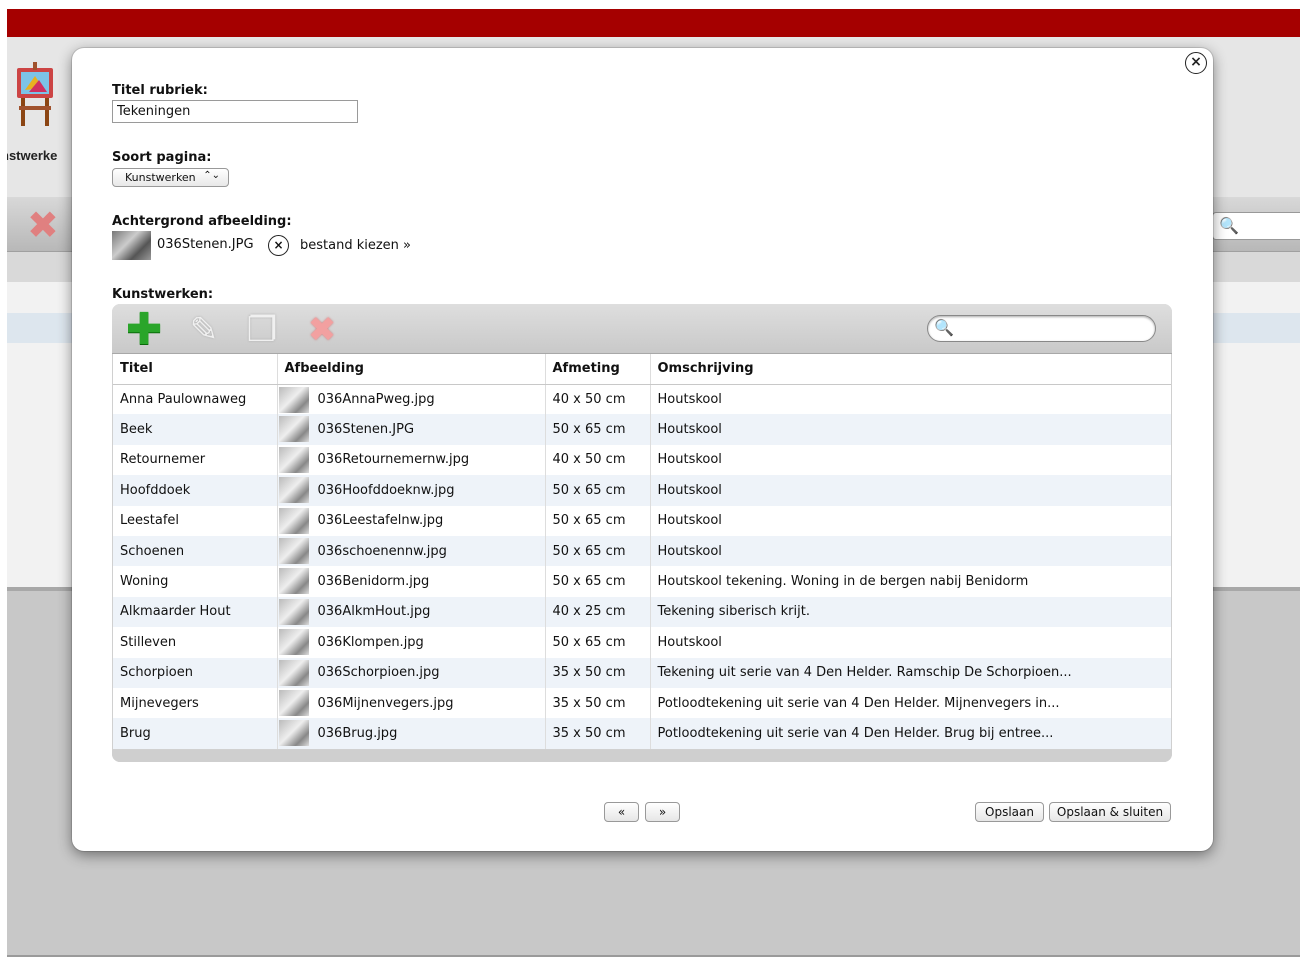 This screenshot has width=1300, height=965. What do you see at coordinates (160, 90) in the screenshot?
I see `title-label: Titel rubriek:` at bounding box center [160, 90].